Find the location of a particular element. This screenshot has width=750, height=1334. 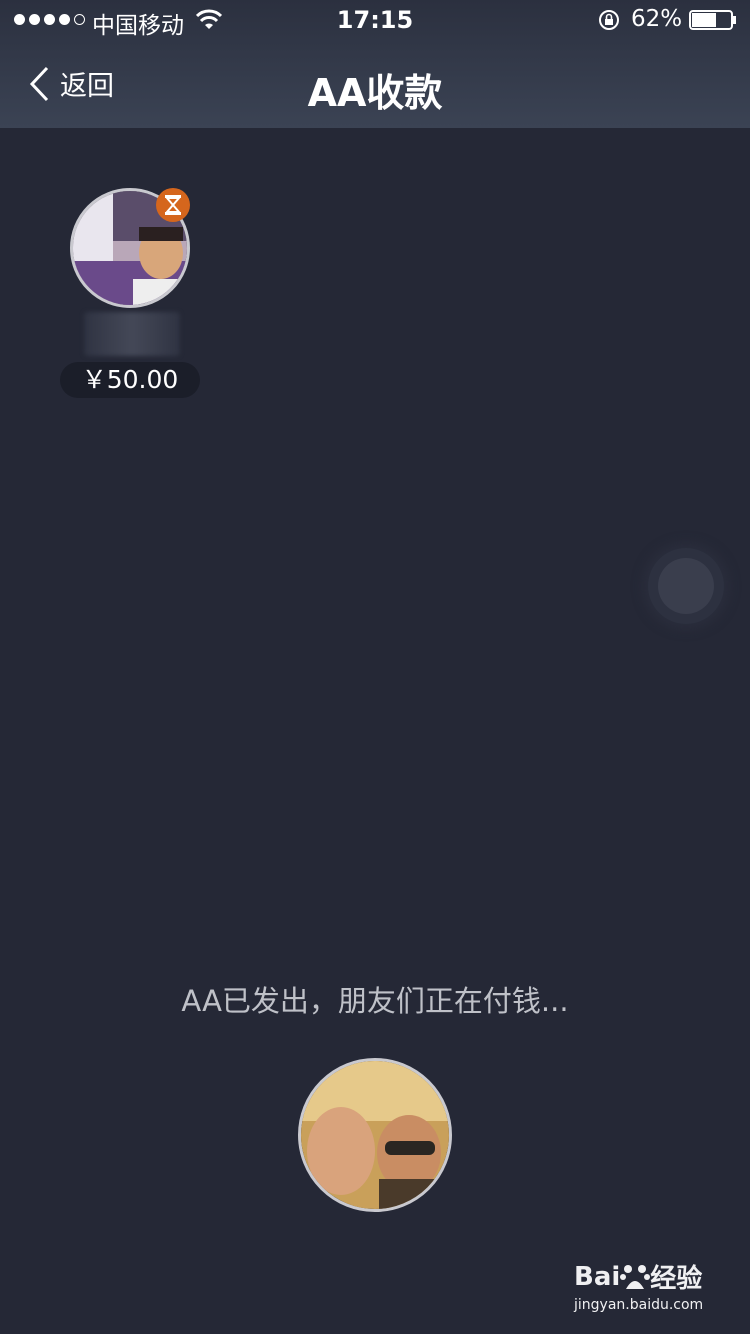

baidu-jingyan-watermark: Bai 经验 jingyan.baidu.com is located at coordinates (649, 1286).